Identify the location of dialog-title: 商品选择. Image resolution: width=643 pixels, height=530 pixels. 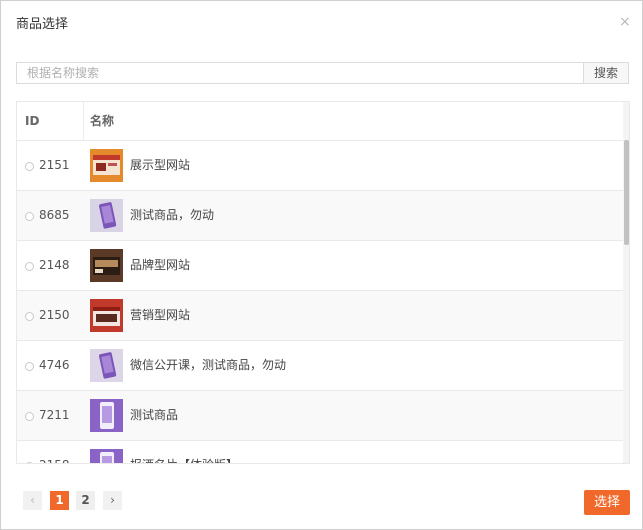
(42, 24).